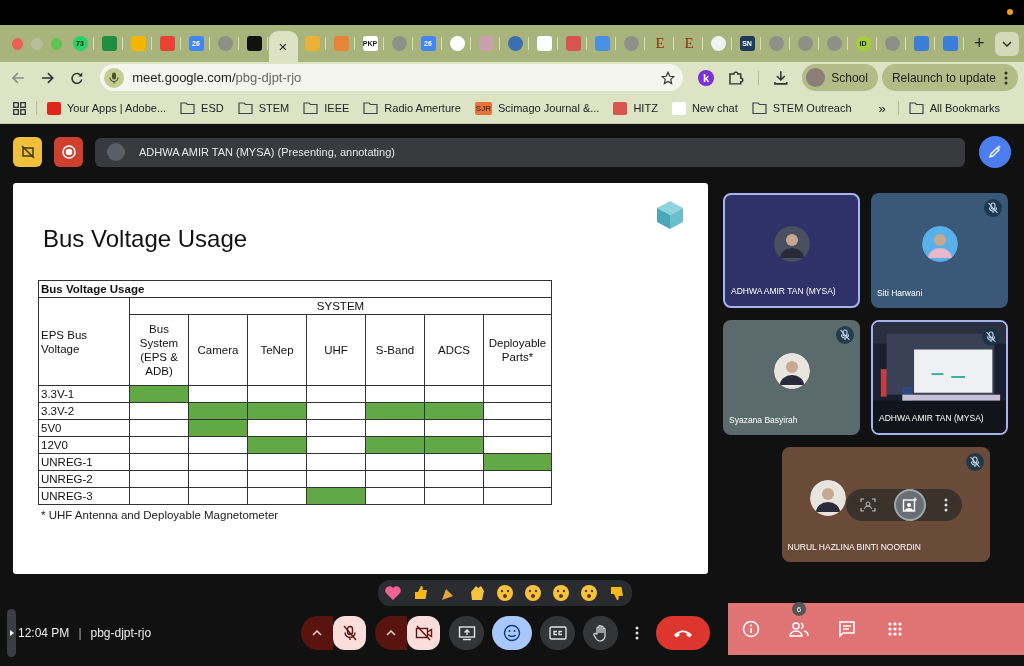 Image resolution: width=1024 pixels, height=666 pixels. I want to click on table-cell: UNREG-2, so click(84, 479).